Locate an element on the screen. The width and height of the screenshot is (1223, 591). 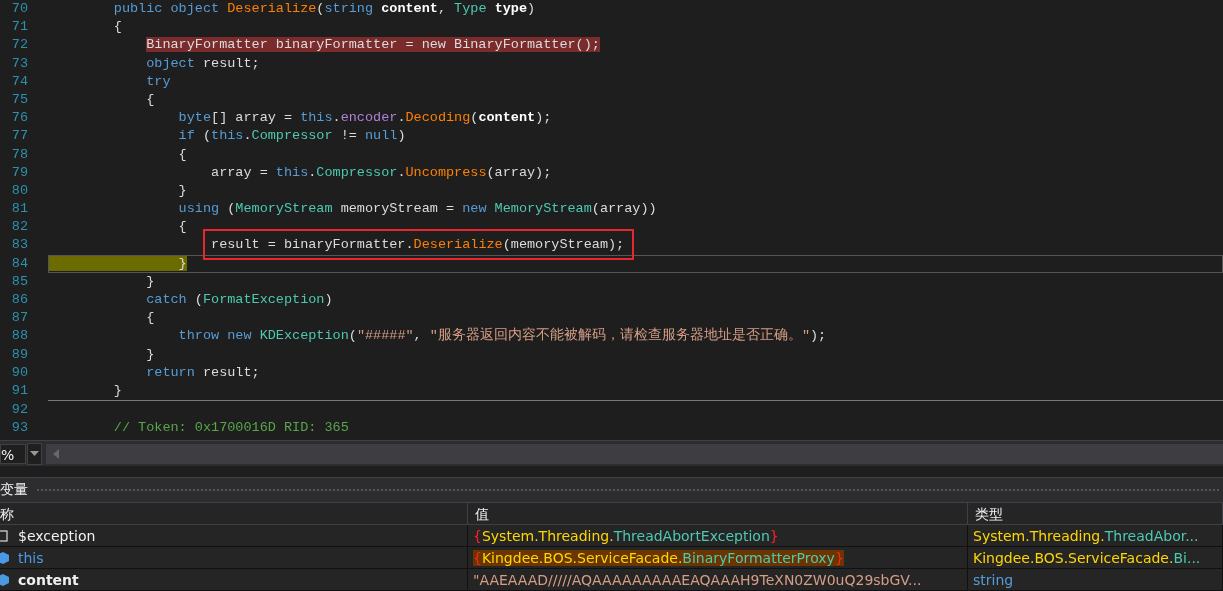
code-line: array = this.Compressor.Uncompress(array); is located at coordinates (381, 172).